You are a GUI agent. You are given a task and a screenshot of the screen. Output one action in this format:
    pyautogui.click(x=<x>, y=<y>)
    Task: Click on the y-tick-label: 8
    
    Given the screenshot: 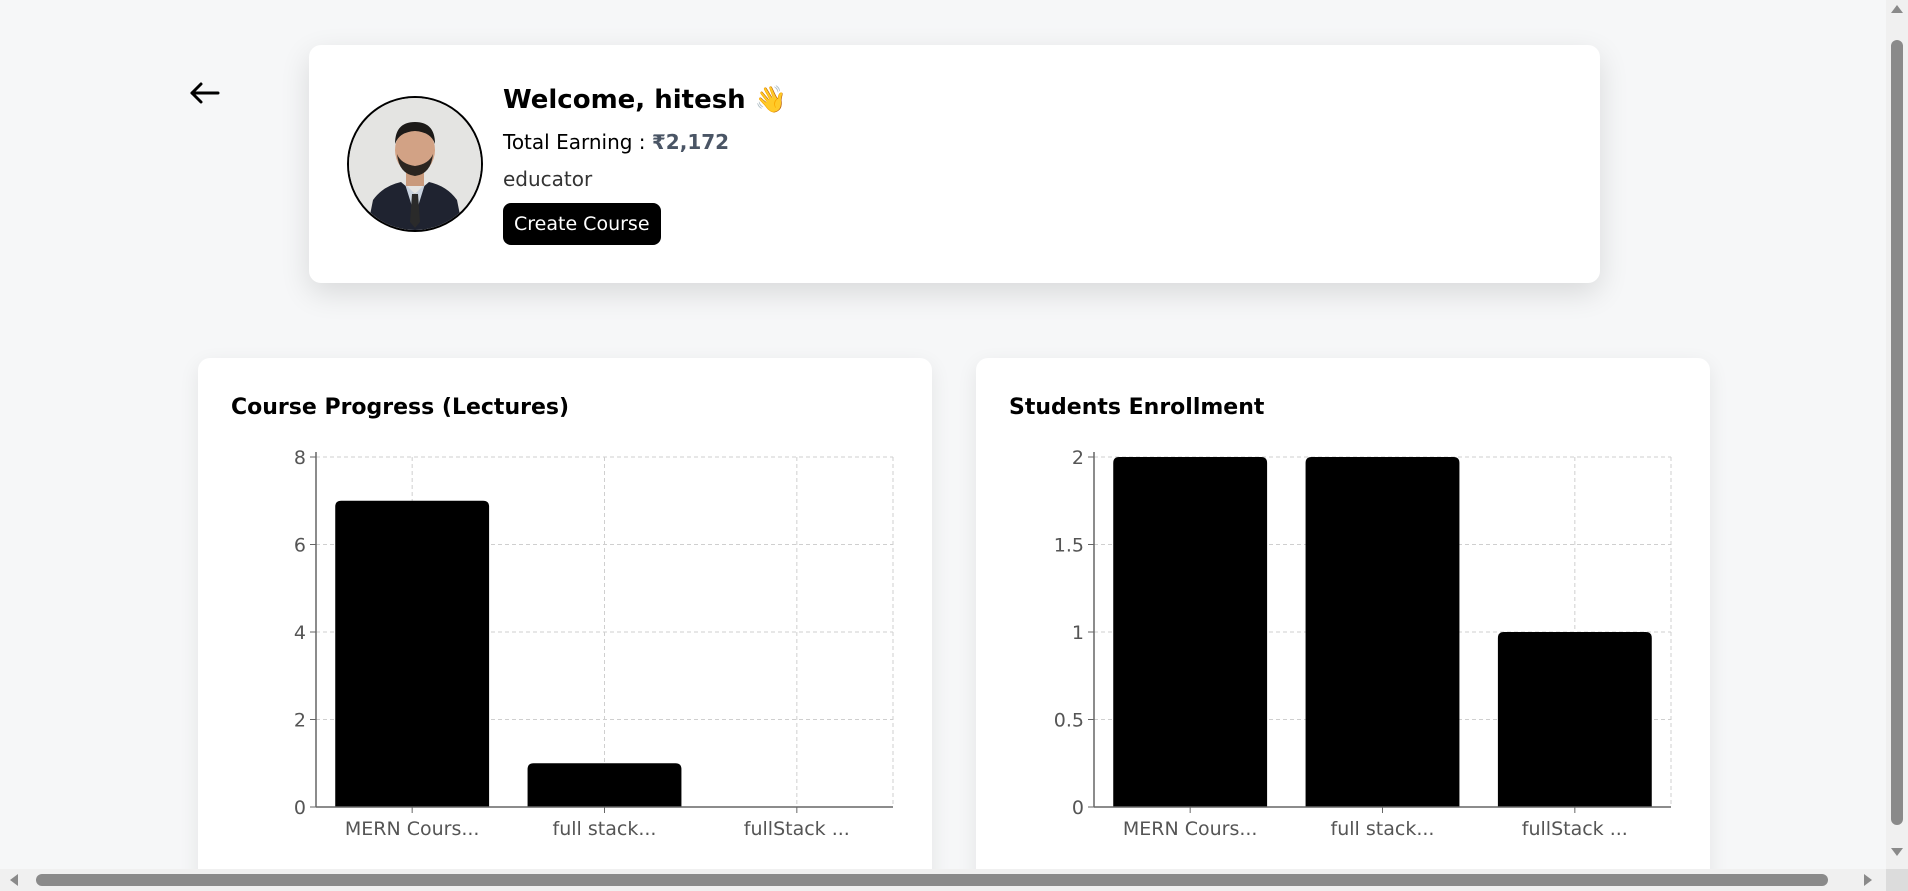 What is the action you would take?
    pyautogui.click(x=300, y=458)
    